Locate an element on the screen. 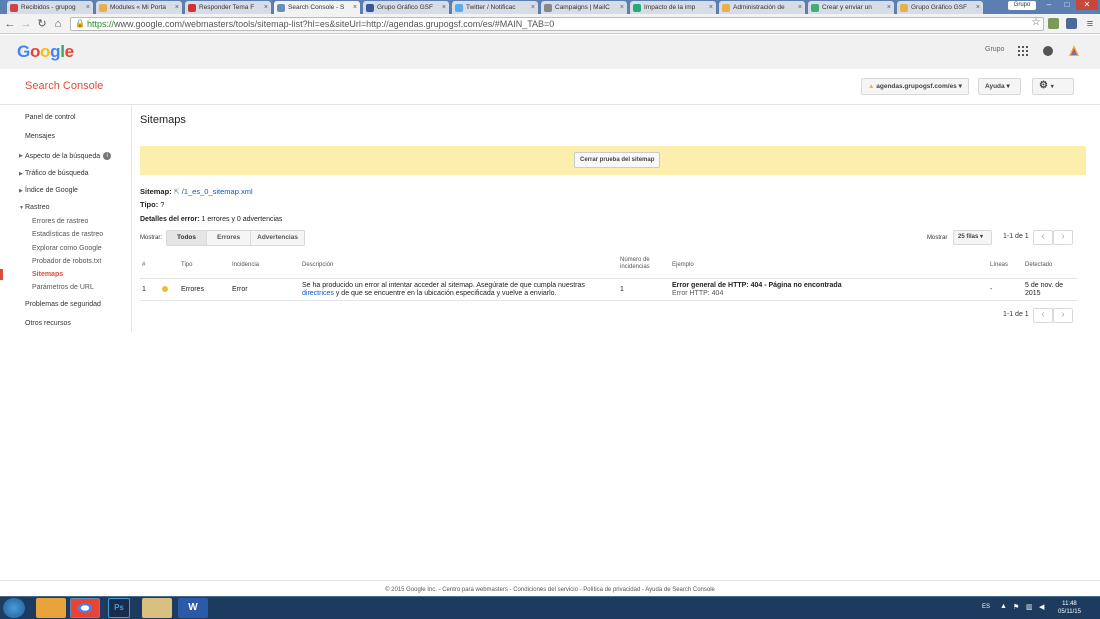 The image size is (1100, 619). flag-icon: ⚑ is located at coordinates (1016, 607).